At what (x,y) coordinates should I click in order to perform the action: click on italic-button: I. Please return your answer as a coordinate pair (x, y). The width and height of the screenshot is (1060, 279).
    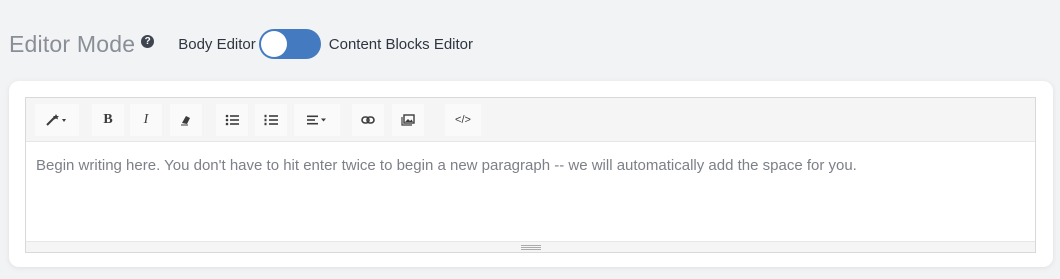
    Looking at the image, I should click on (146, 120).